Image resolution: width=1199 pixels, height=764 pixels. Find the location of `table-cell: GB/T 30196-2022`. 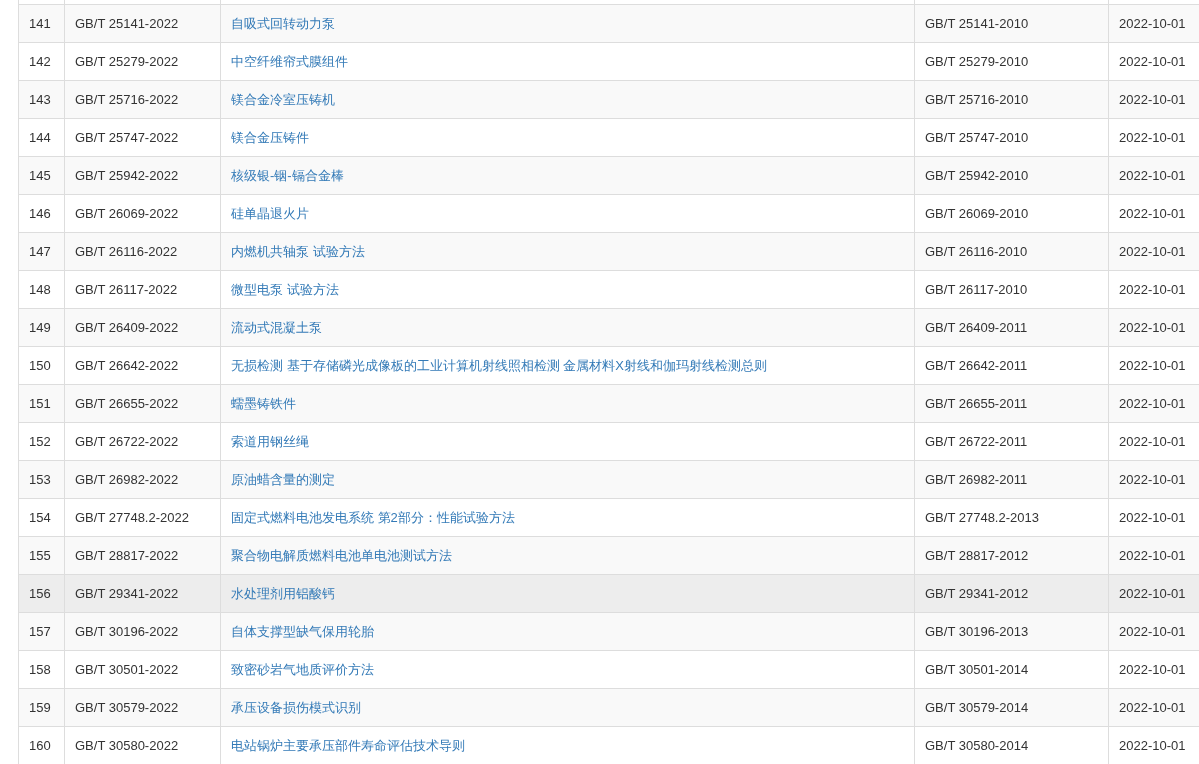

table-cell: GB/T 30196-2022 is located at coordinates (127, 631).